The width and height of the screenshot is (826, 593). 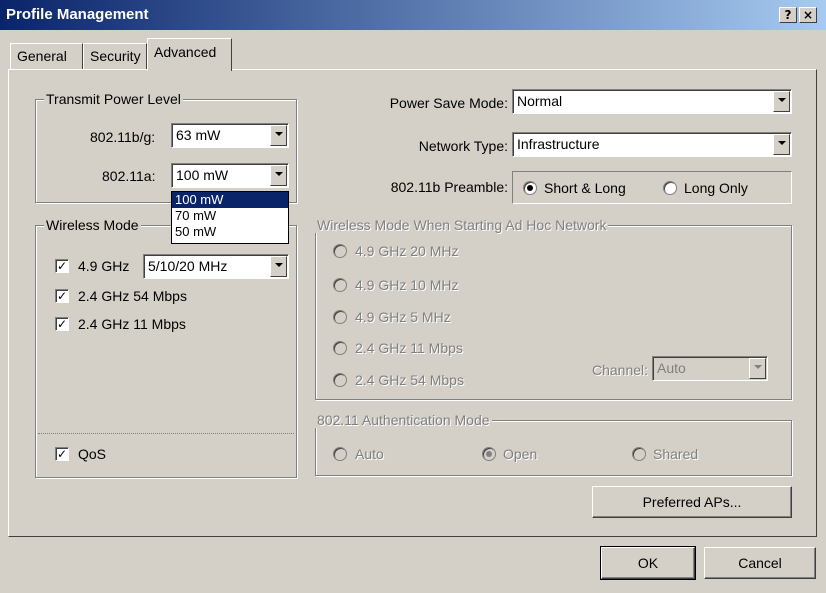 I want to click on bg-power-value: 63 mW, so click(x=198, y=135).